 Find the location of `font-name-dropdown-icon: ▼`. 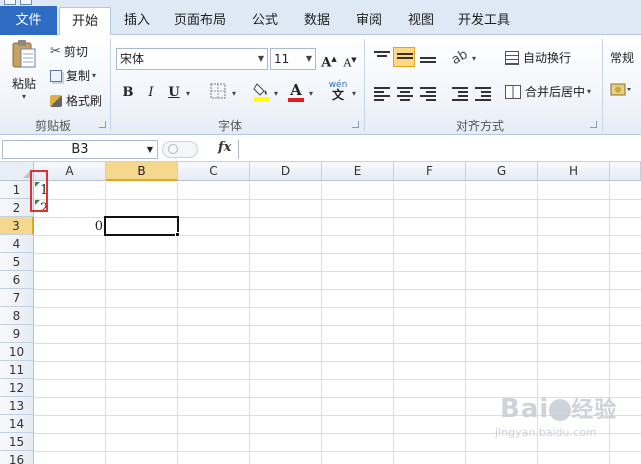

font-name-dropdown-icon: ▼ is located at coordinates (260, 58).